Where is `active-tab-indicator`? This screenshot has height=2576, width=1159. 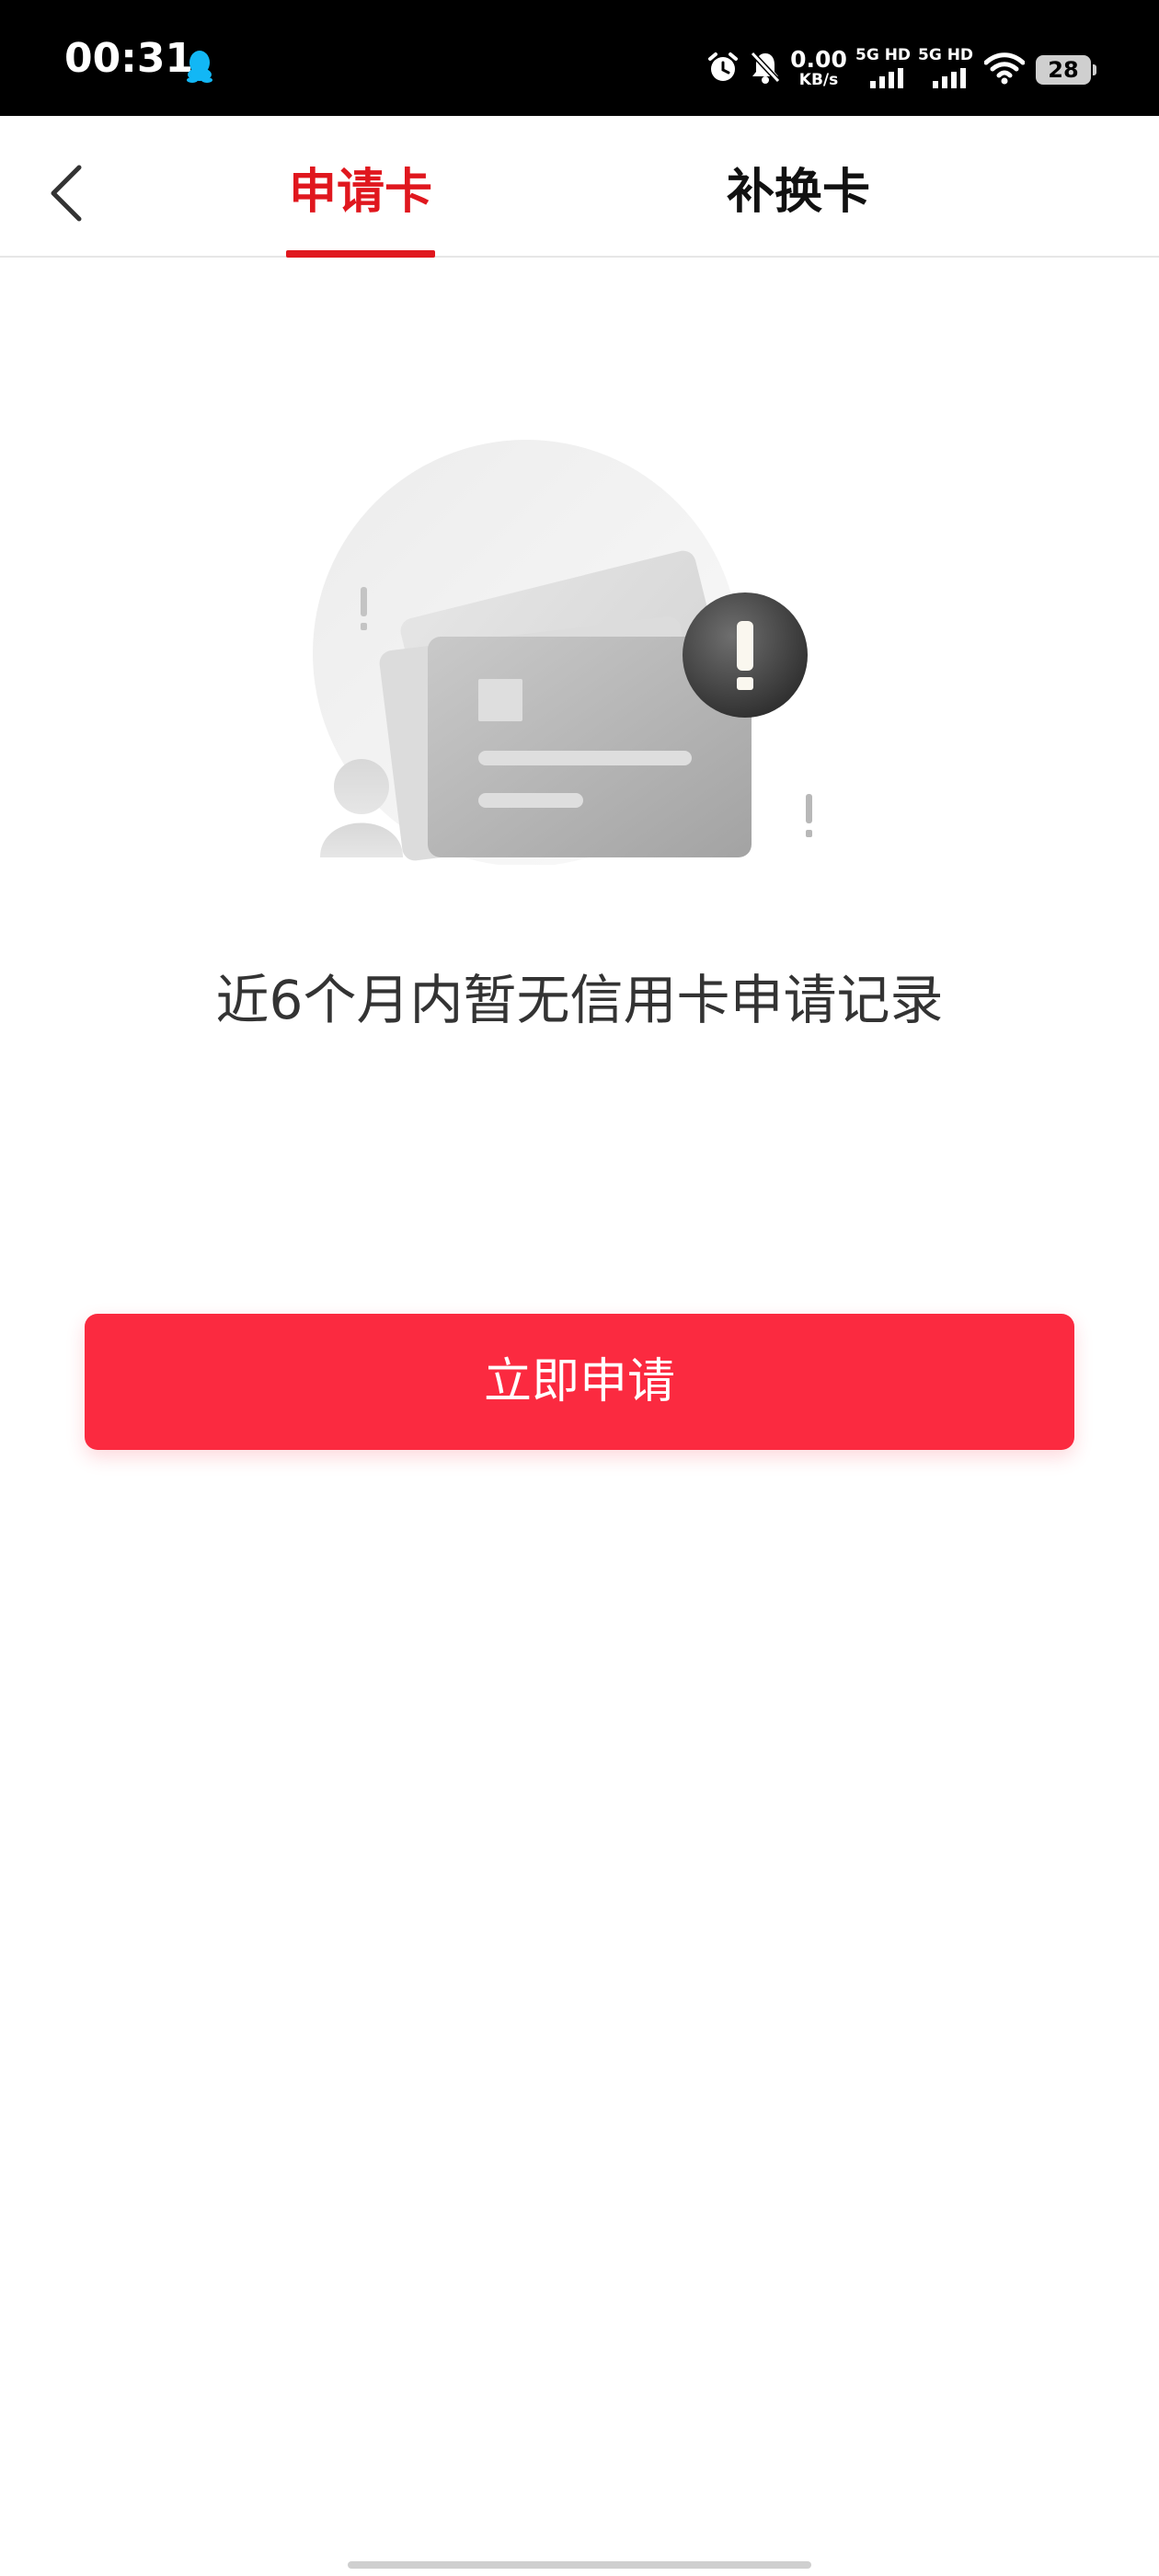 active-tab-indicator is located at coordinates (360, 254).